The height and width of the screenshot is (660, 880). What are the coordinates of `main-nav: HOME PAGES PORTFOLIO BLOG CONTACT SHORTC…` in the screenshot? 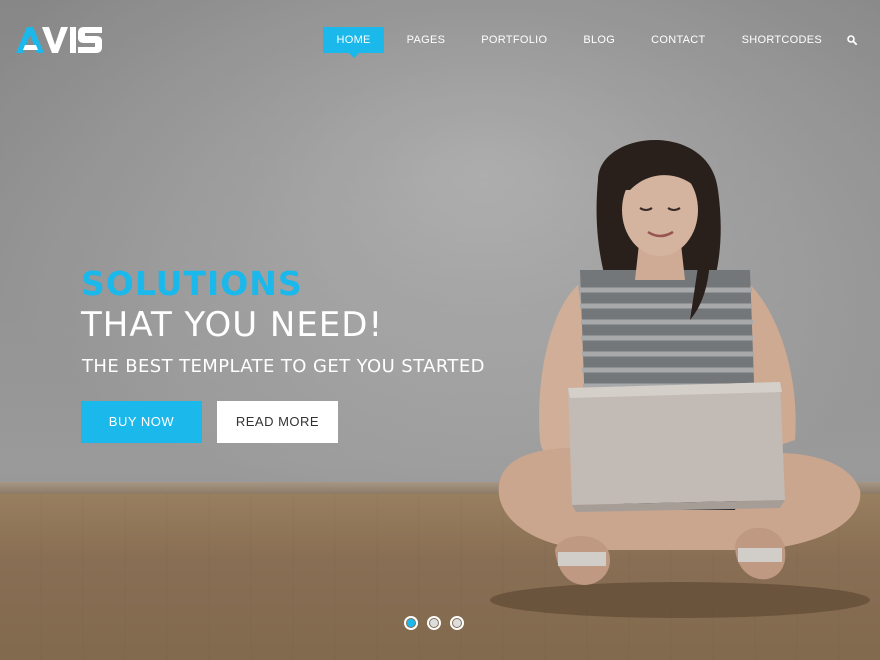 It's located at (592, 42).